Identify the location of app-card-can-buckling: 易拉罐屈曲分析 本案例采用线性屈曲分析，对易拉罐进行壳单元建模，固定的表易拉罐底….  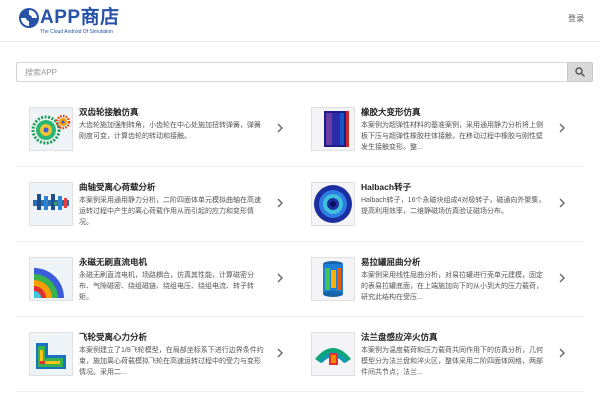
(440, 288).